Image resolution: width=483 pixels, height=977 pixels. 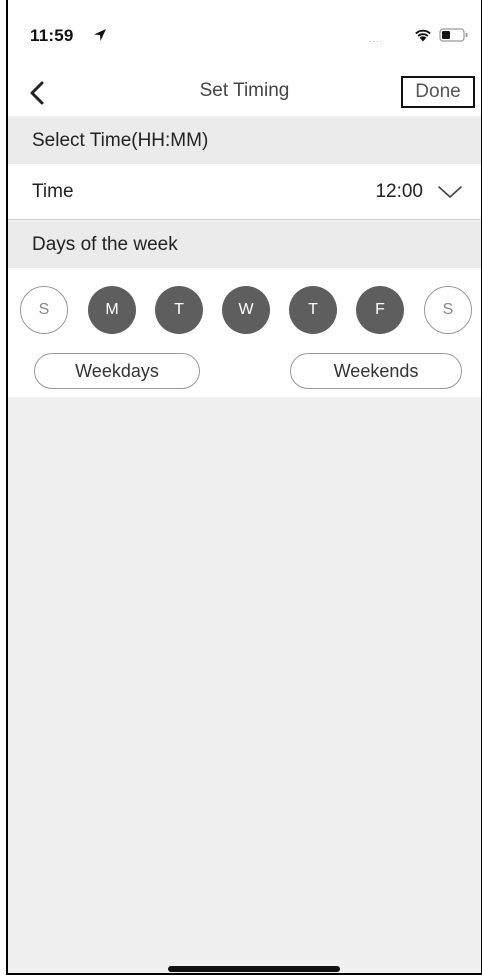 I want to click on done-button: Done, so click(x=438, y=92).